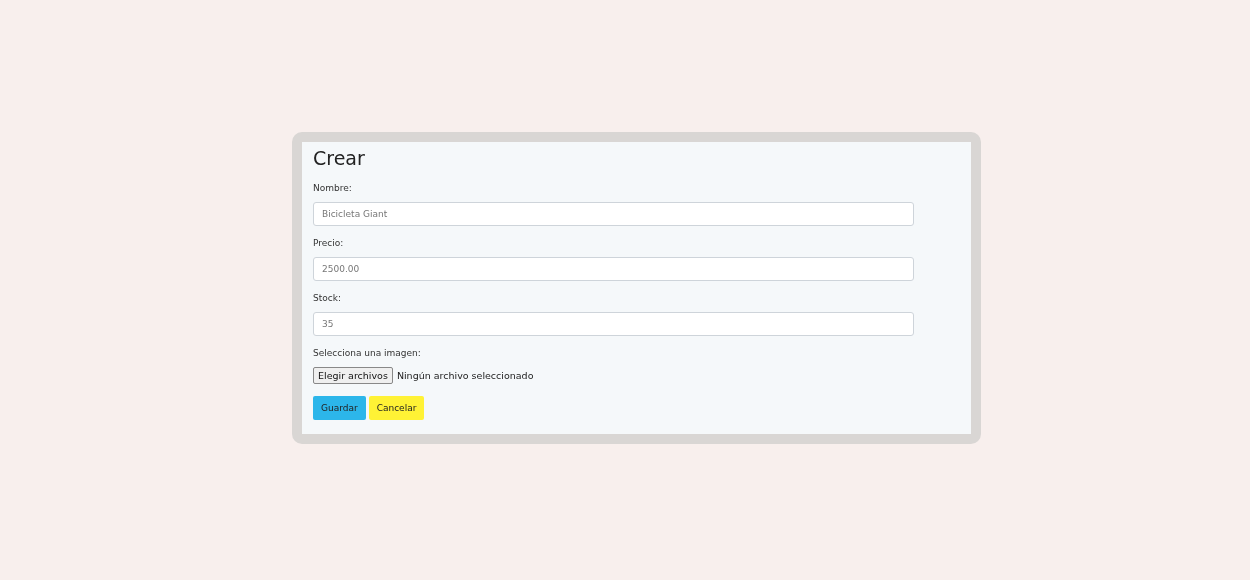 The image size is (1250, 580). What do you see at coordinates (367, 353) in the screenshot?
I see `field-label: Selecciona una imagen:` at bounding box center [367, 353].